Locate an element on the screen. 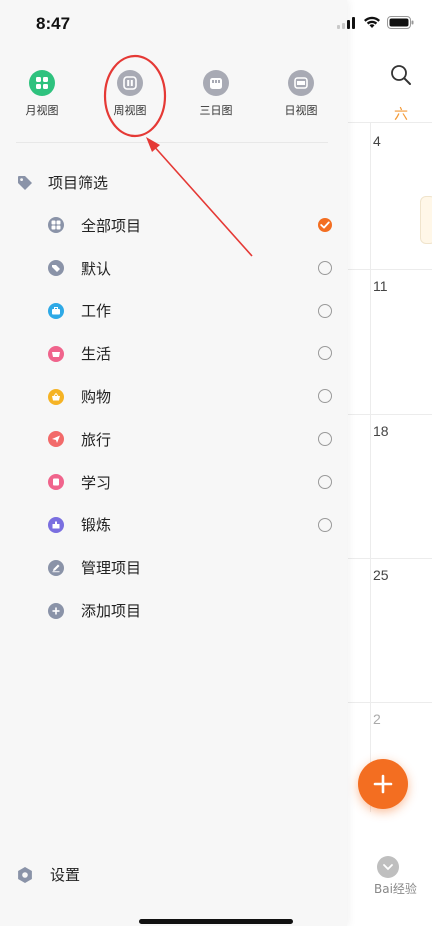 This screenshot has height=926, width=432. divider is located at coordinates (172, 142).